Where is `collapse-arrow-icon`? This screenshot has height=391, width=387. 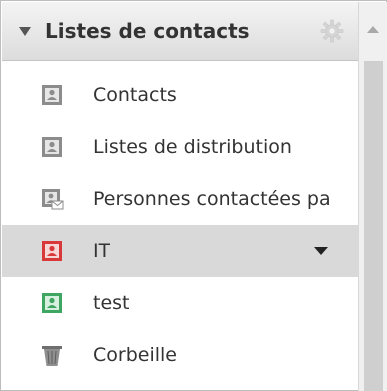
collapse-arrow-icon is located at coordinates (25, 31).